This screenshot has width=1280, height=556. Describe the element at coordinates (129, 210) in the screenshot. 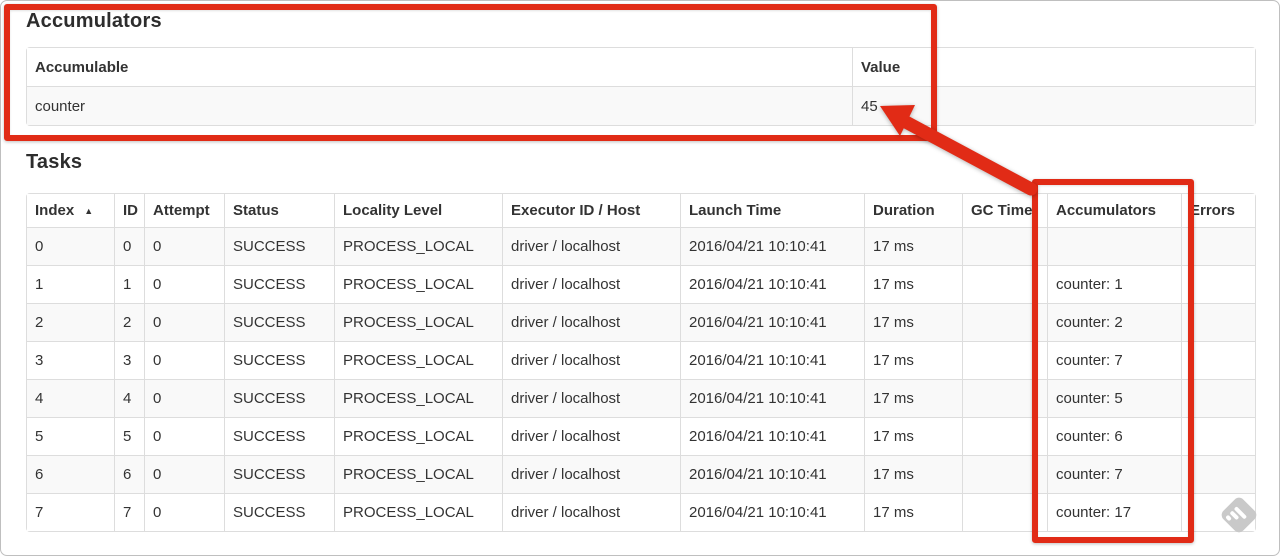

I see `col-header-id: ID` at that location.